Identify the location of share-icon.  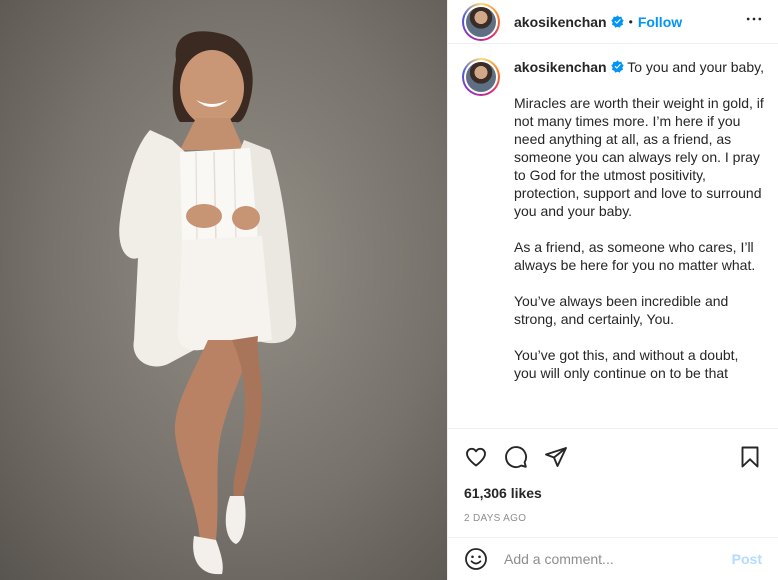
(556, 457).